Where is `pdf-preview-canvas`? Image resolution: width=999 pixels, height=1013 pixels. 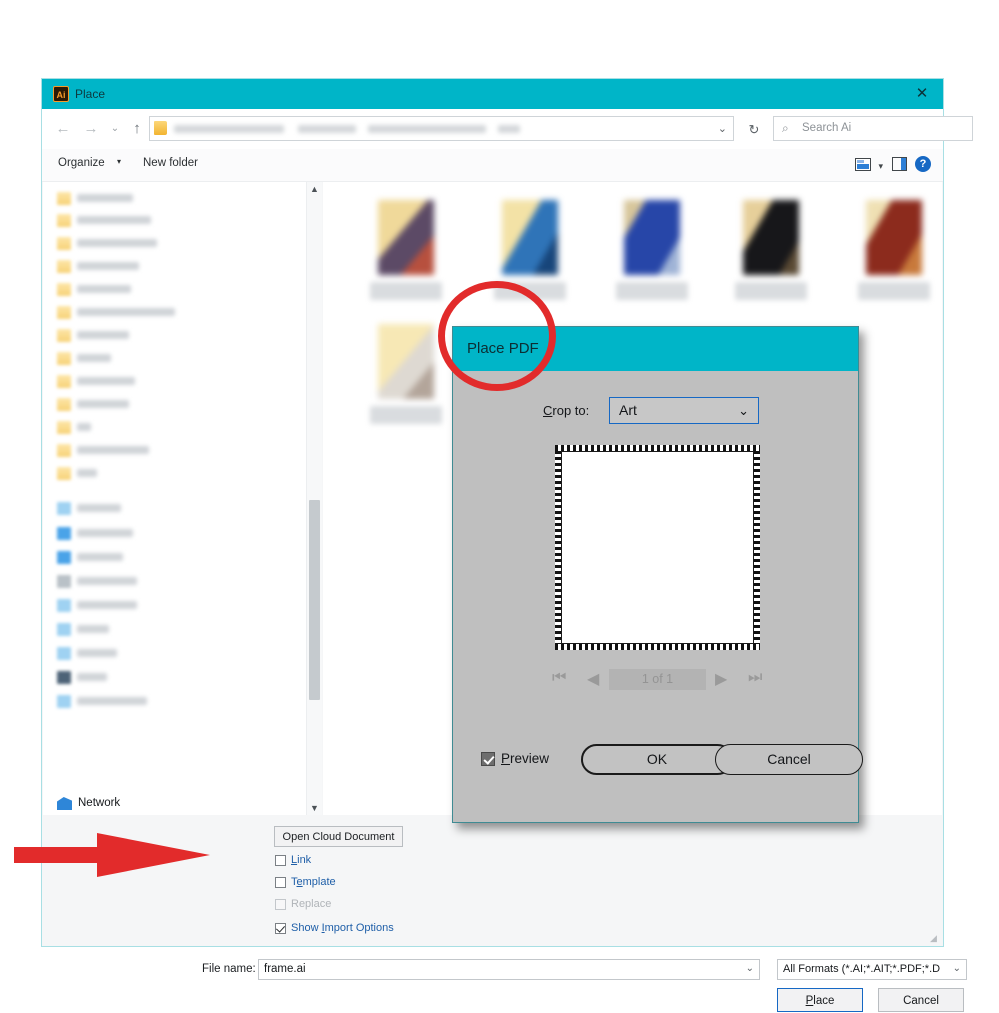 pdf-preview-canvas is located at coordinates (657, 547).